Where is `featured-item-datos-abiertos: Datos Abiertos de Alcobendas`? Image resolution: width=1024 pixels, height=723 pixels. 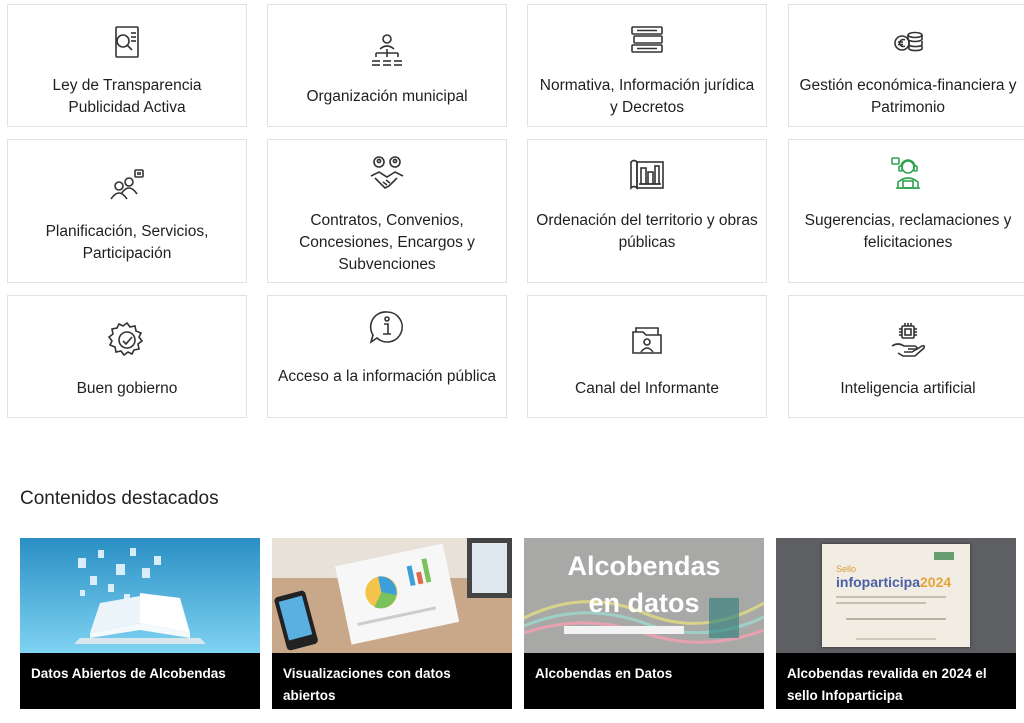 featured-item-datos-abiertos: Datos Abiertos de Alcobendas is located at coordinates (140, 623).